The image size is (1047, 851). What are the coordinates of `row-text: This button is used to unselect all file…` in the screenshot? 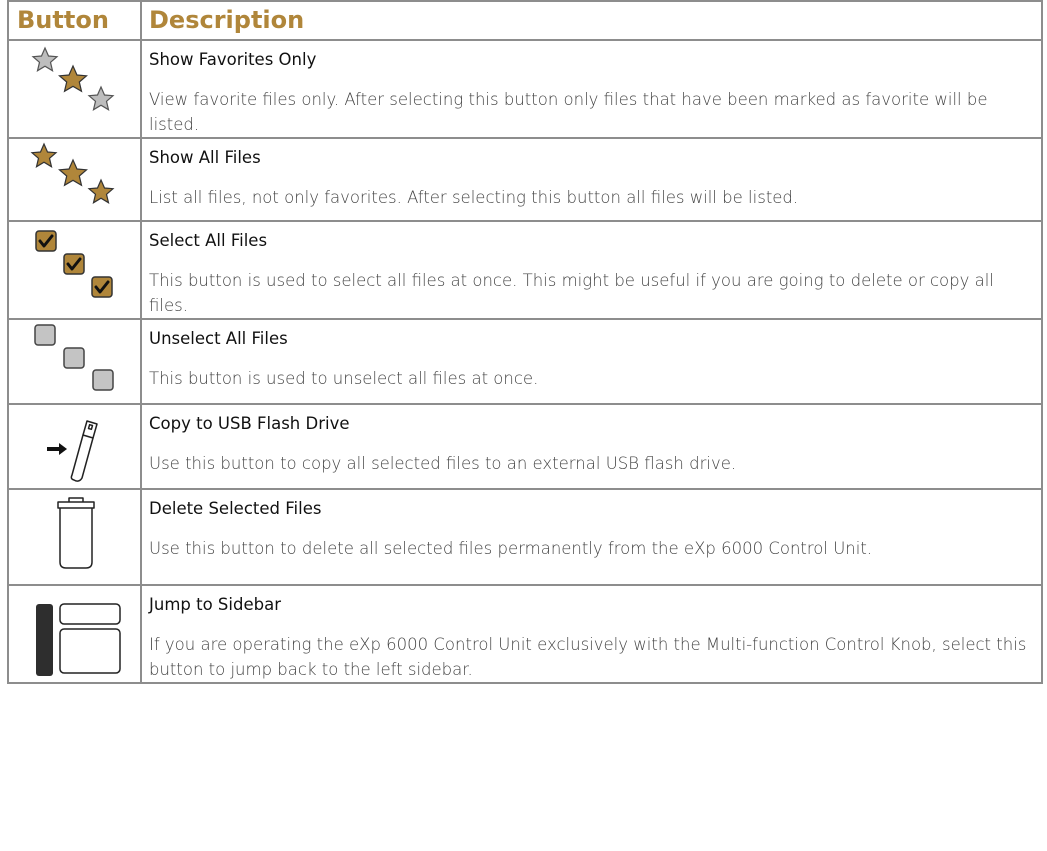 It's located at (344, 378).